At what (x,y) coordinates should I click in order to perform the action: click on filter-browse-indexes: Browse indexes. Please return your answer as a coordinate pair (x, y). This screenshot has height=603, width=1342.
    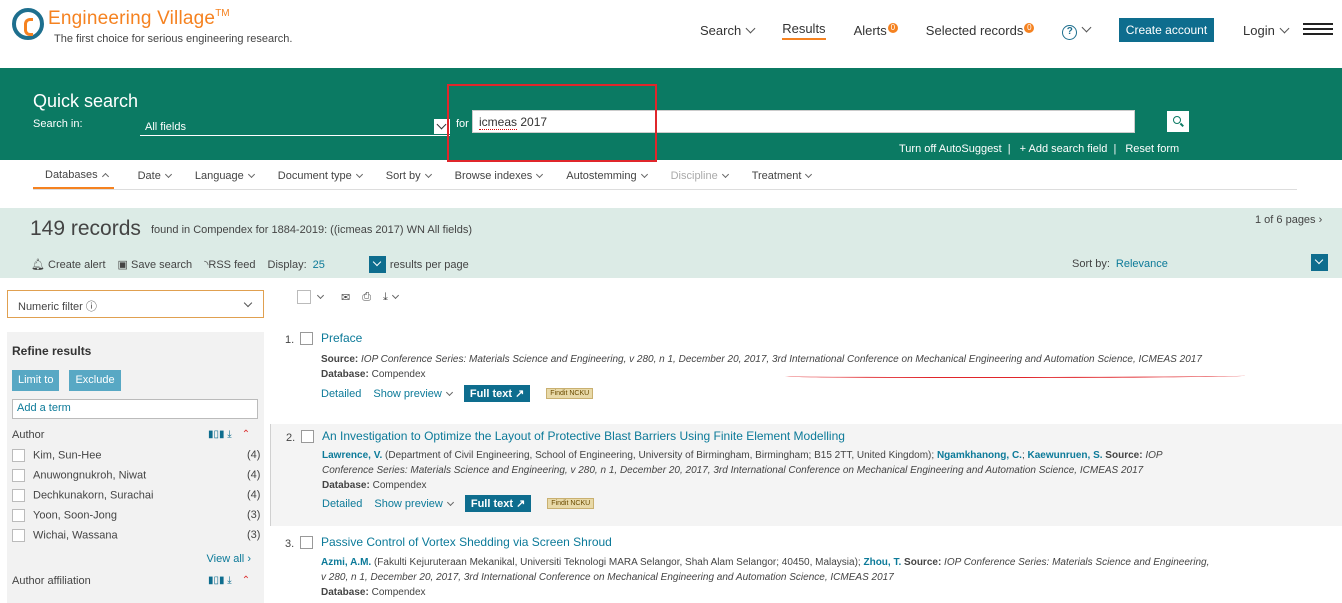
    Looking at the image, I should click on (499, 175).